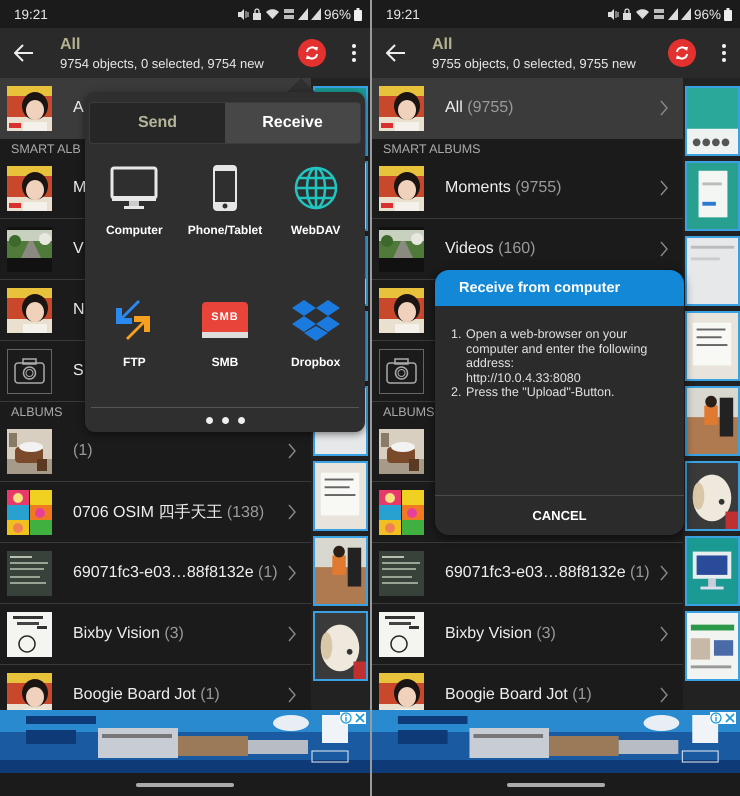 The height and width of the screenshot is (796, 740). What do you see at coordinates (292, 123) in the screenshot?
I see `mode-tab: Receive` at bounding box center [292, 123].